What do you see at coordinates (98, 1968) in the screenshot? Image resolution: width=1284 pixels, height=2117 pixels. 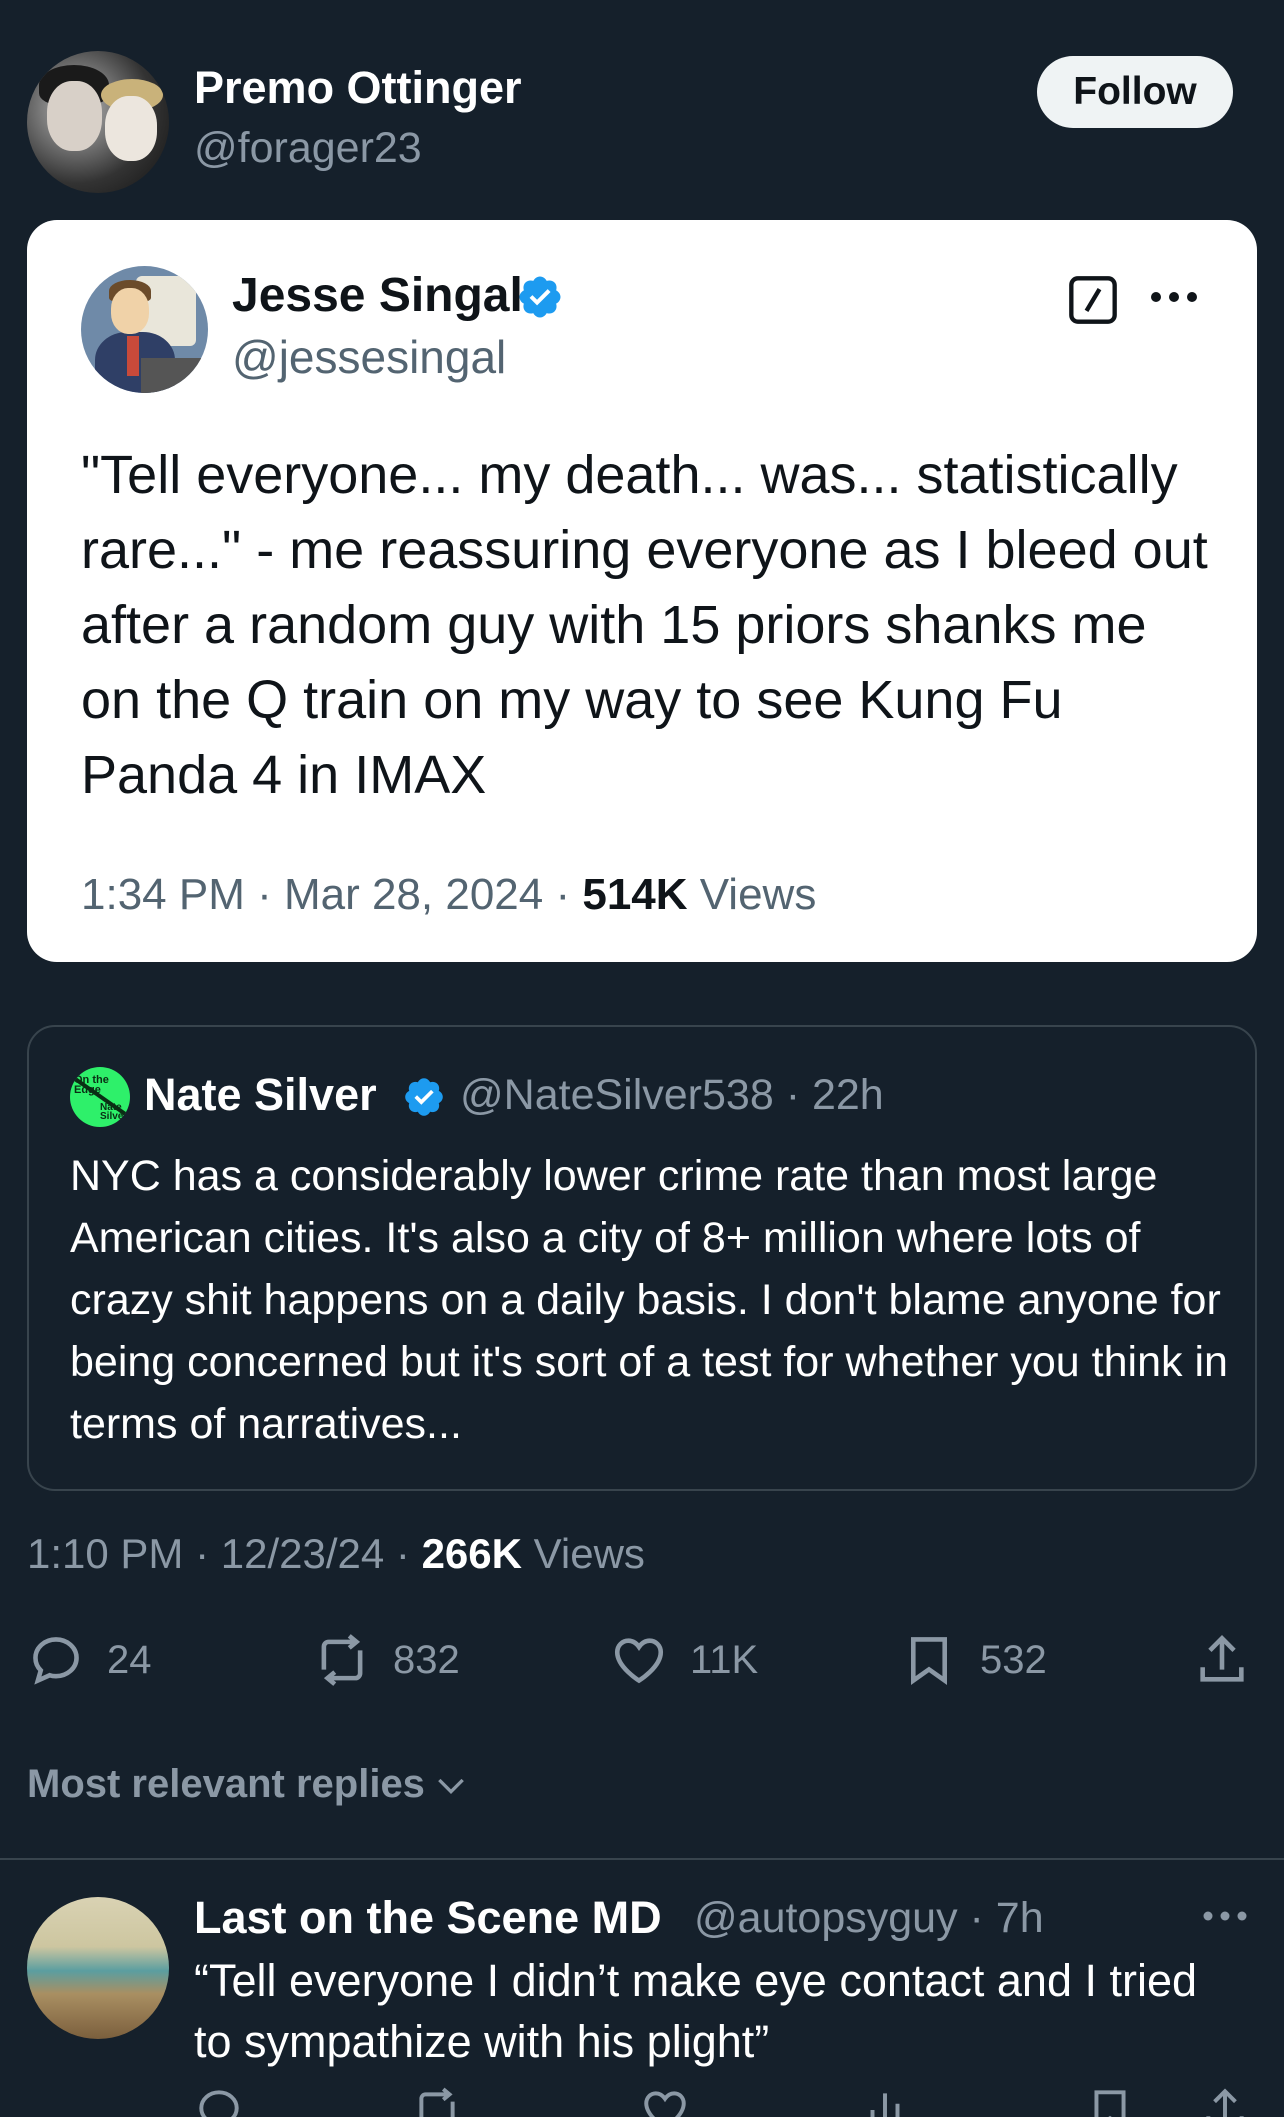 I see `reply-author-avatar` at bounding box center [98, 1968].